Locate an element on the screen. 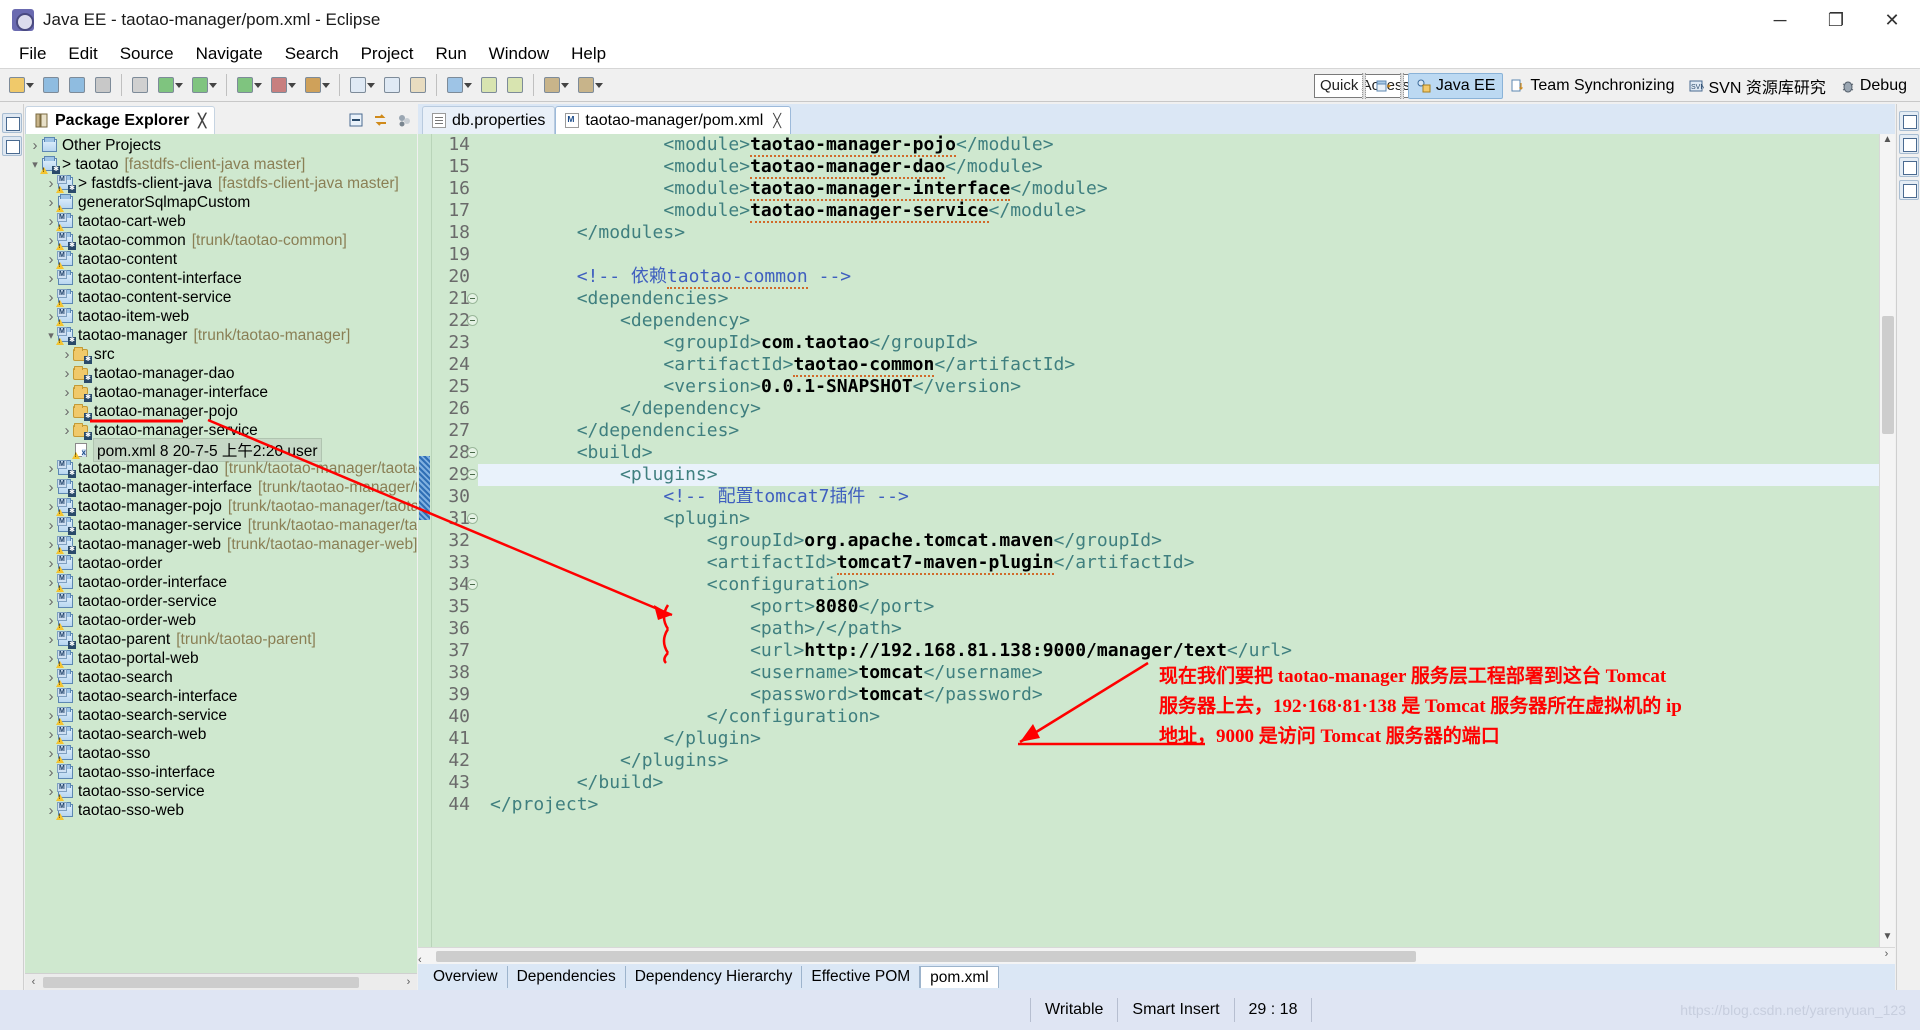  editor-horizontal-scrollbar: ‹ › is located at coordinates (1156, 956).